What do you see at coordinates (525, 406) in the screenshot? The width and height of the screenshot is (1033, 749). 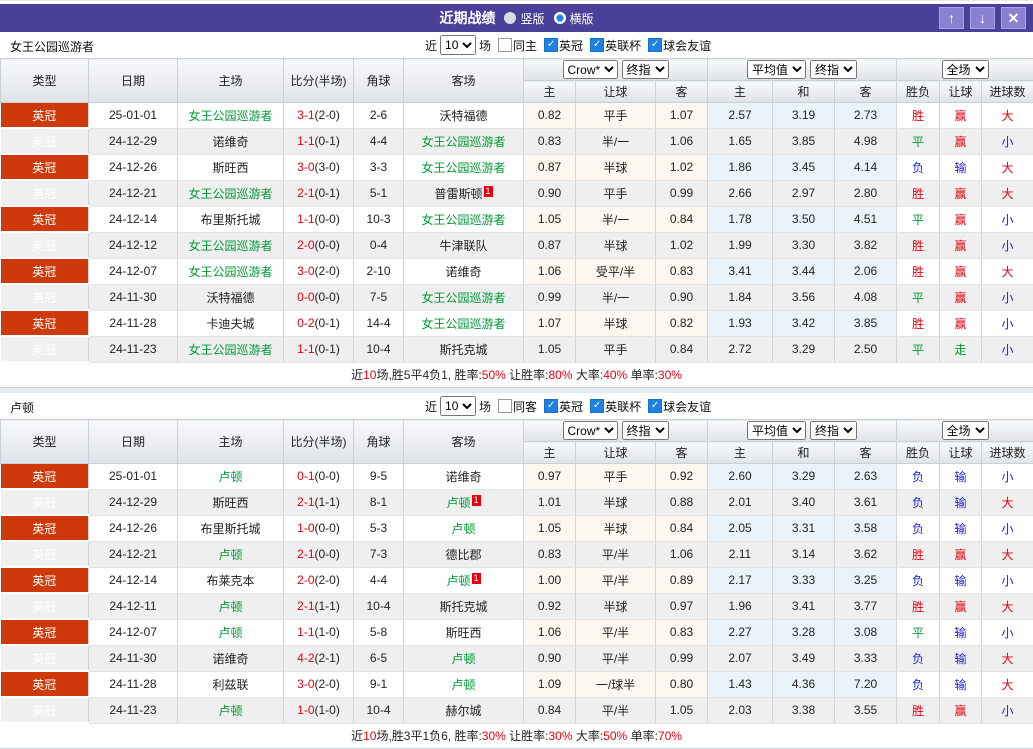 I see `same-venue-label: 同客` at bounding box center [525, 406].